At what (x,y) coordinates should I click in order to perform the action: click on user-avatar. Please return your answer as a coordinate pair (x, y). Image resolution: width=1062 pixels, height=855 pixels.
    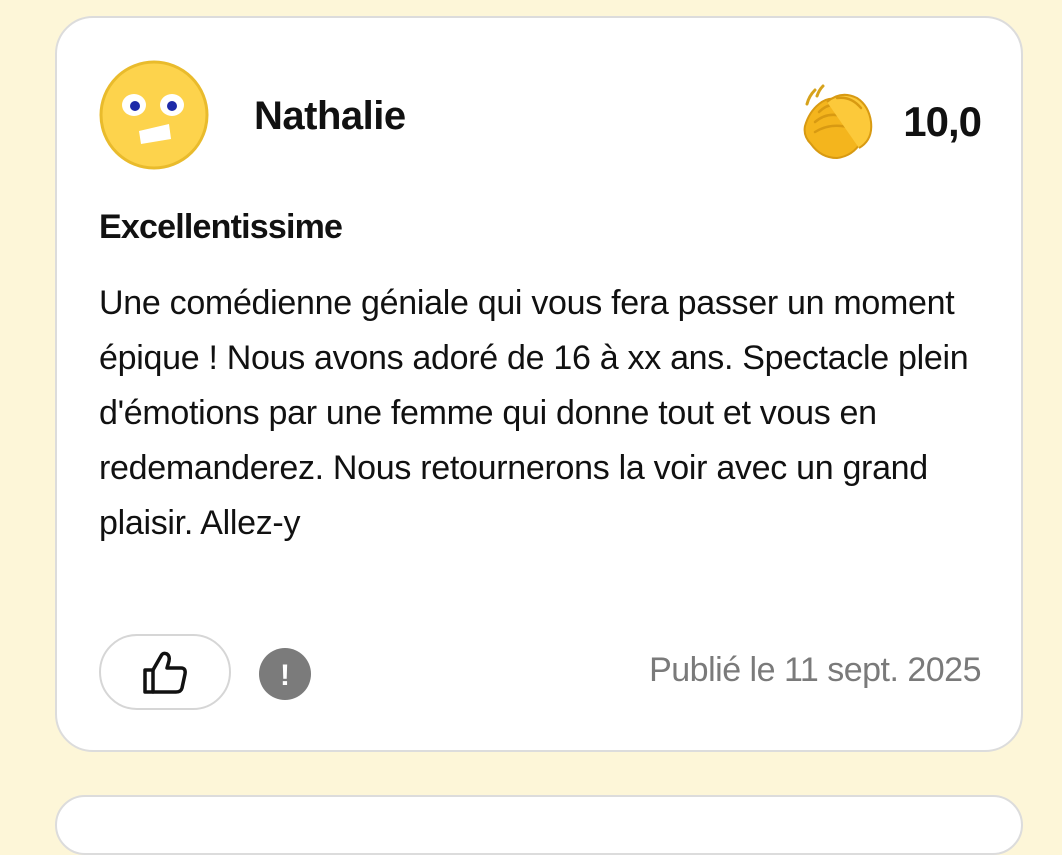
    Looking at the image, I should click on (154, 115).